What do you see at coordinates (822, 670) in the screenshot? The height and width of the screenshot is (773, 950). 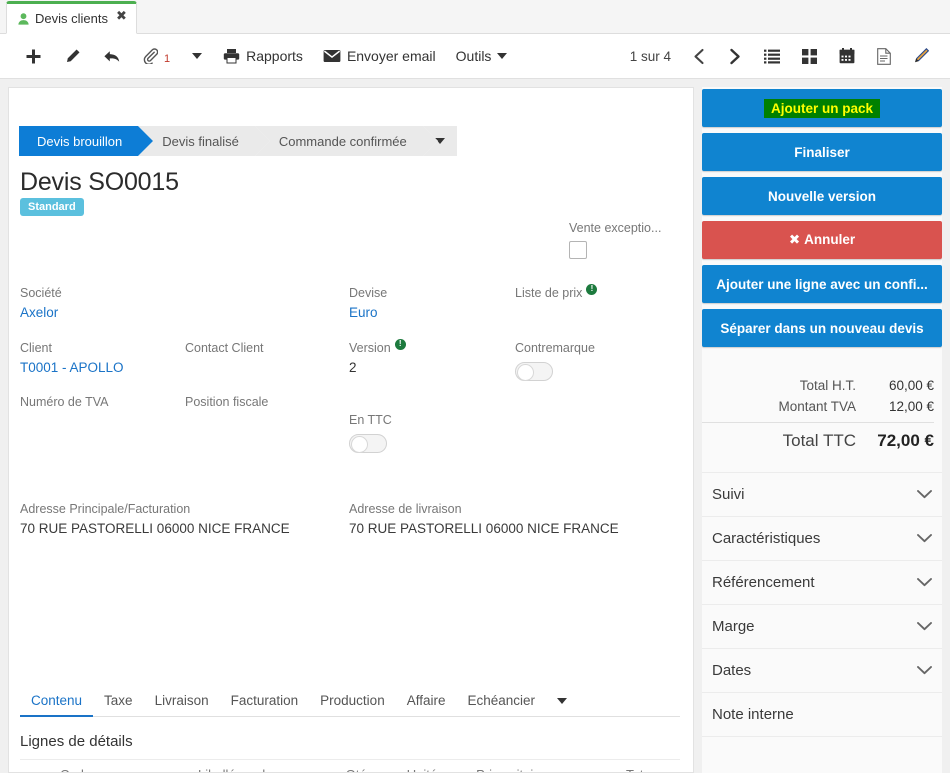 I see `accordion-dates: Dates` at bounding box center [822, 670].